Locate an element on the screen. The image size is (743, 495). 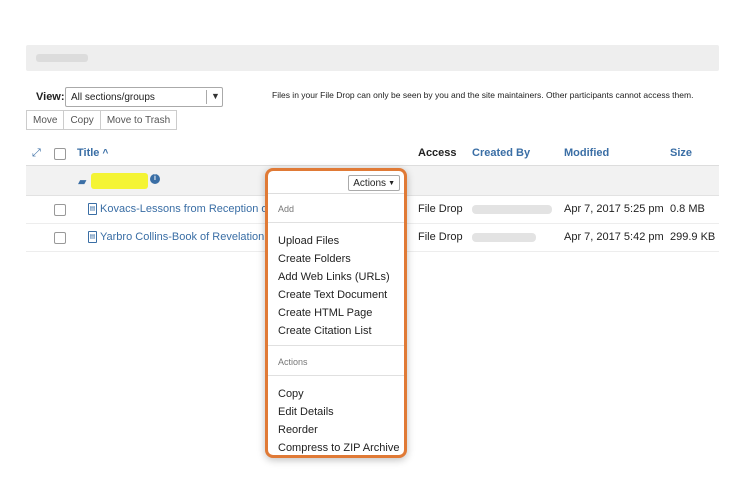
move-button: Move is located at coordinates (45, 120).